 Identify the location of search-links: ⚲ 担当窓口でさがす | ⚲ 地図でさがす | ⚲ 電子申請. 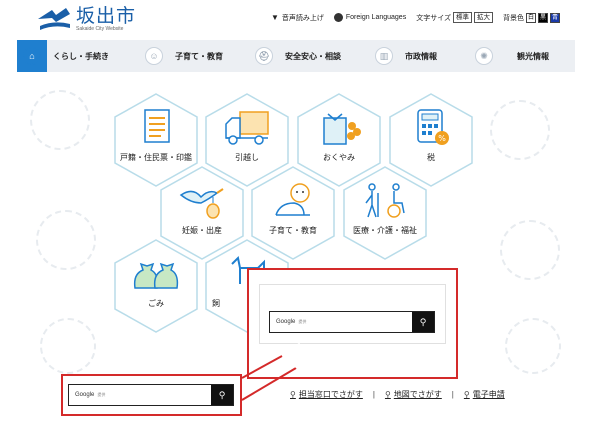
(397, 394).